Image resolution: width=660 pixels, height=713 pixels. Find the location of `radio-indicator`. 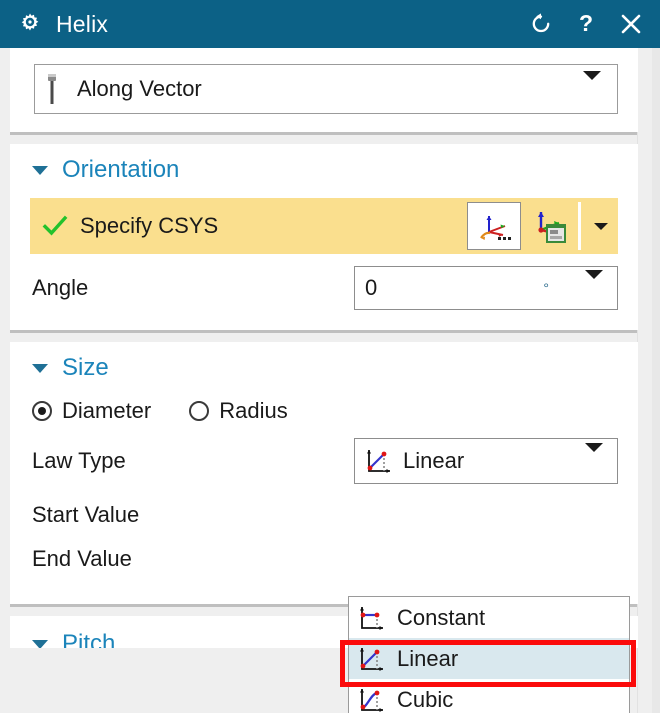

radio-indicator is located at coordinates (199, 411).